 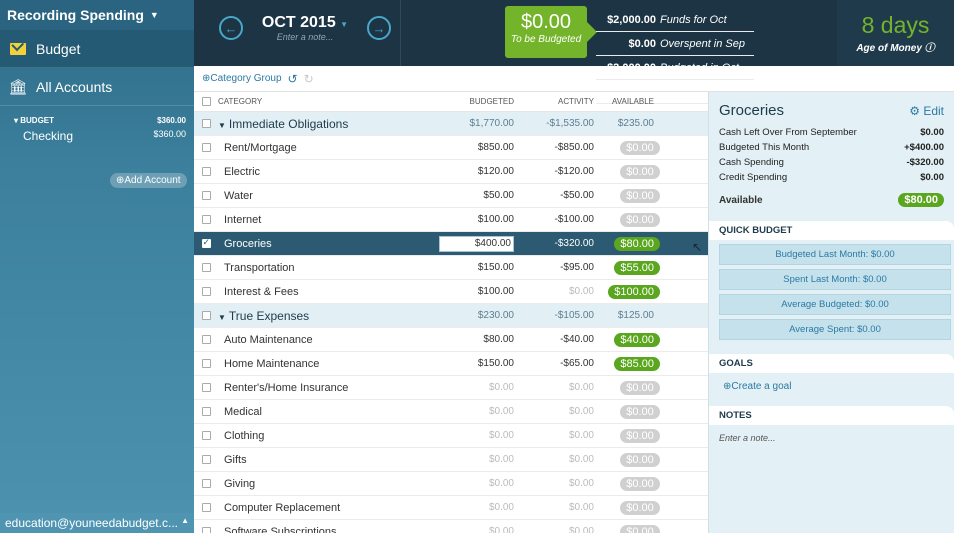 I want to click on category-row: Gifts $0.00 $0.00 $0.00, so click(x=451, y=460).